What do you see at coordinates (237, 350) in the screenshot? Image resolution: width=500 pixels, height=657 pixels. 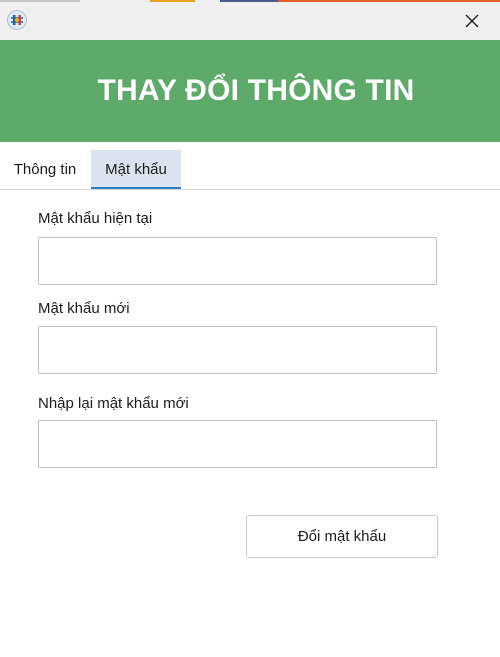 I see `new-password-input` at bounding box center [237, 350].